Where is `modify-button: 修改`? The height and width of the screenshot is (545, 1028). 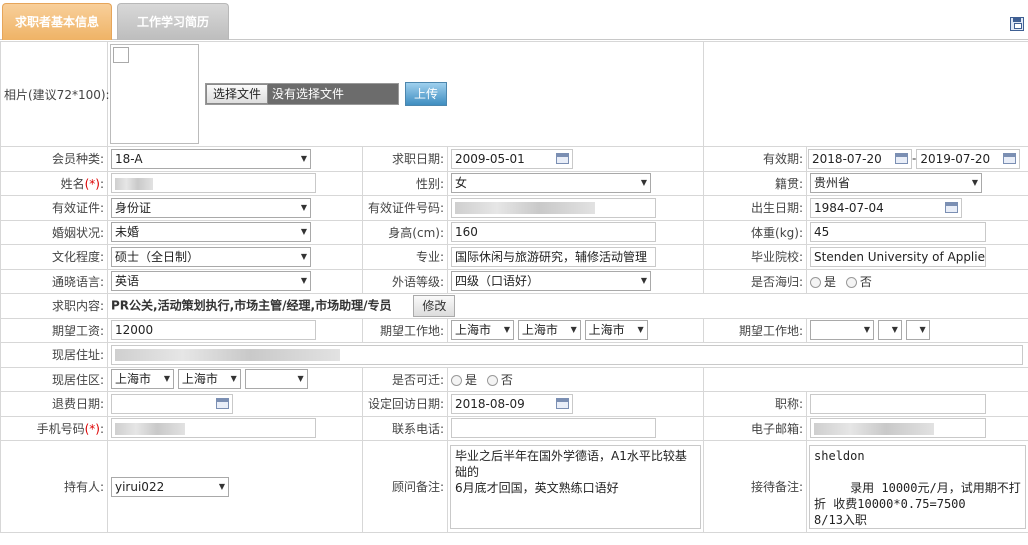 modify-button: 修改 is located at coordinates (434, 305).